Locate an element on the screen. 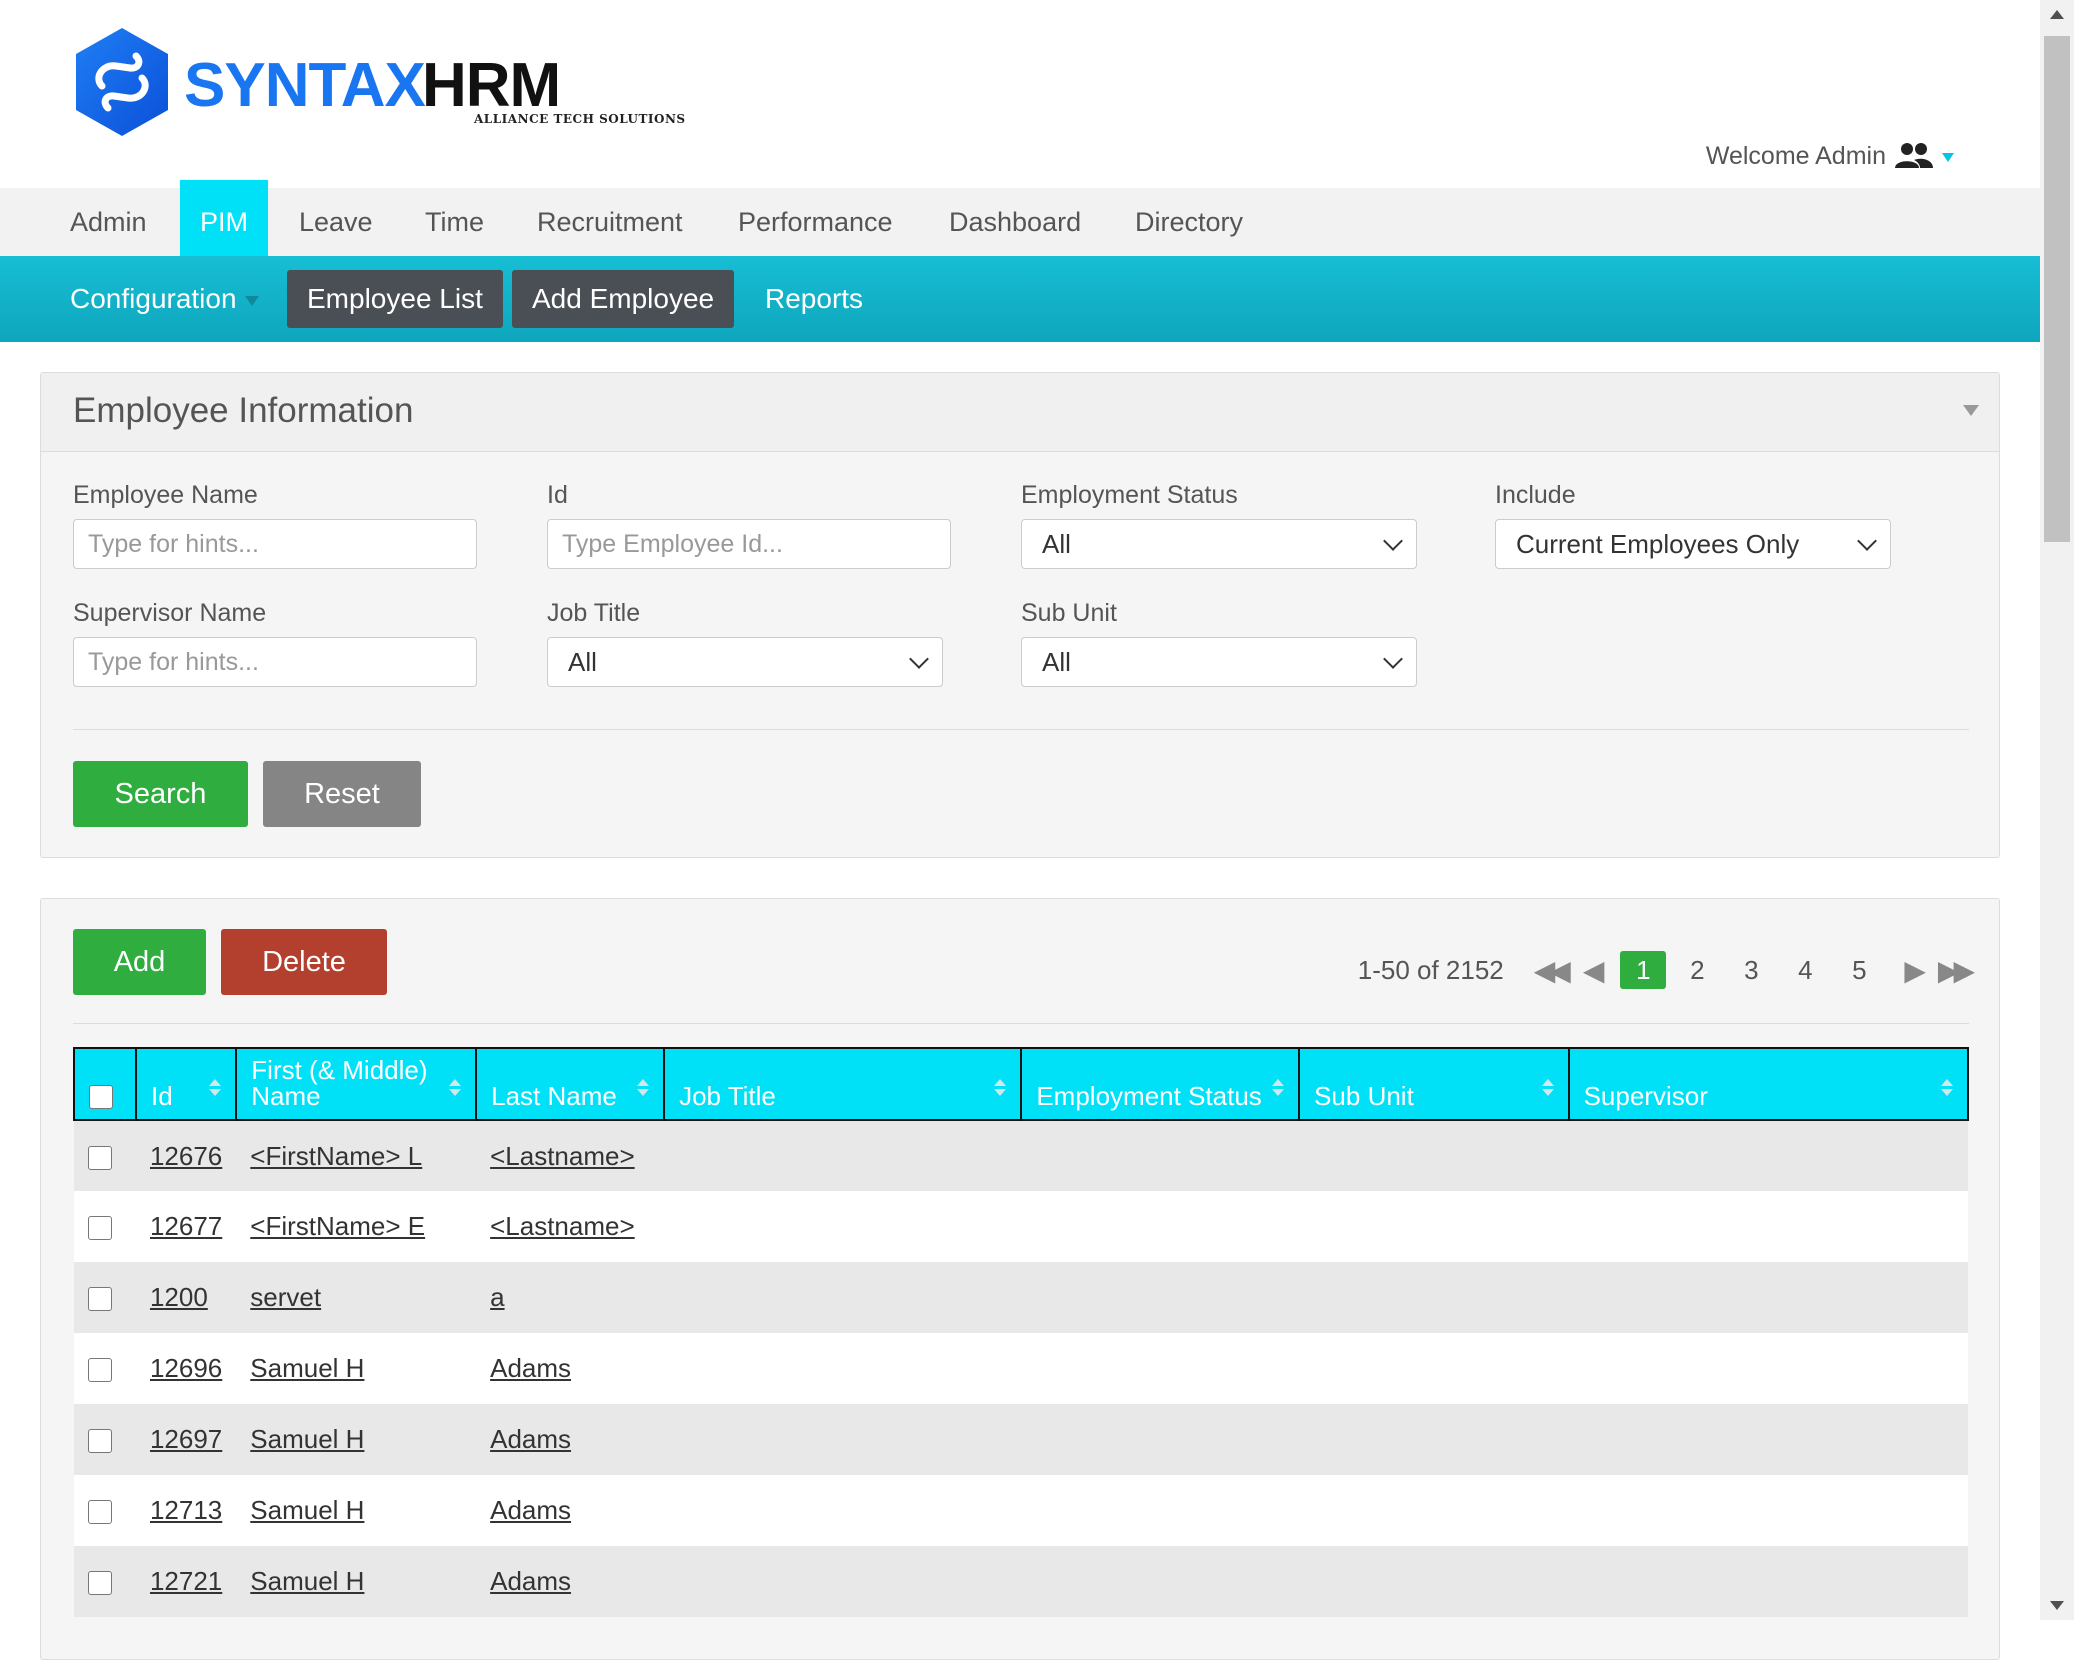 The image size is (2074, 1660). next-page-icon: ▶ is located at coordinates (1914, 970).